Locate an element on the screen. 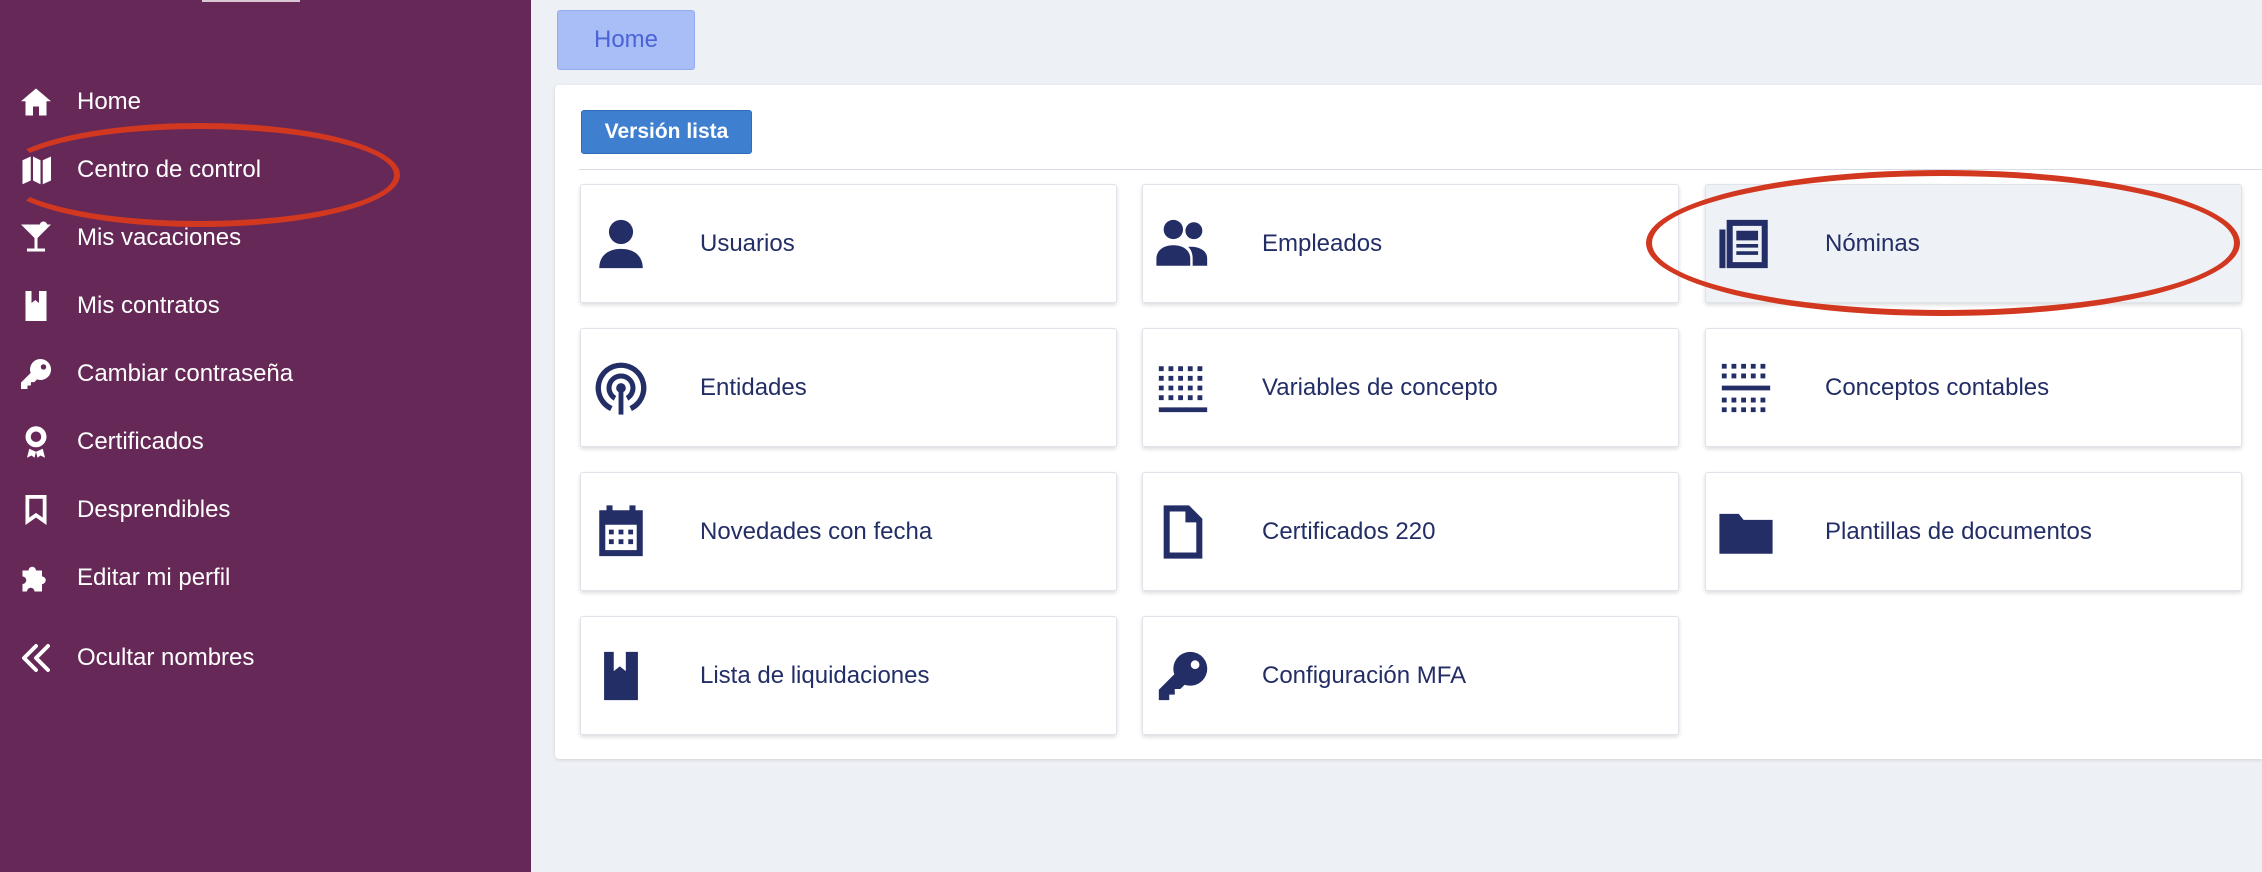 The height and width of the screenshot is (872, 2262). tile-novedades-con-fecha: Novedades con fecha is located at coordinates (848, 531).